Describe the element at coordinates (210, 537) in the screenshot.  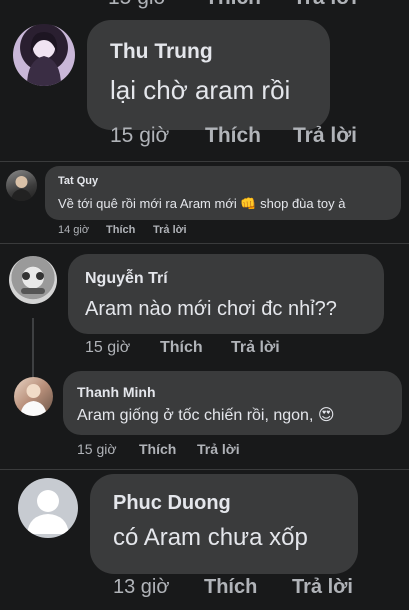
I see `comment-text: có Aram chưa xốp` at that location.